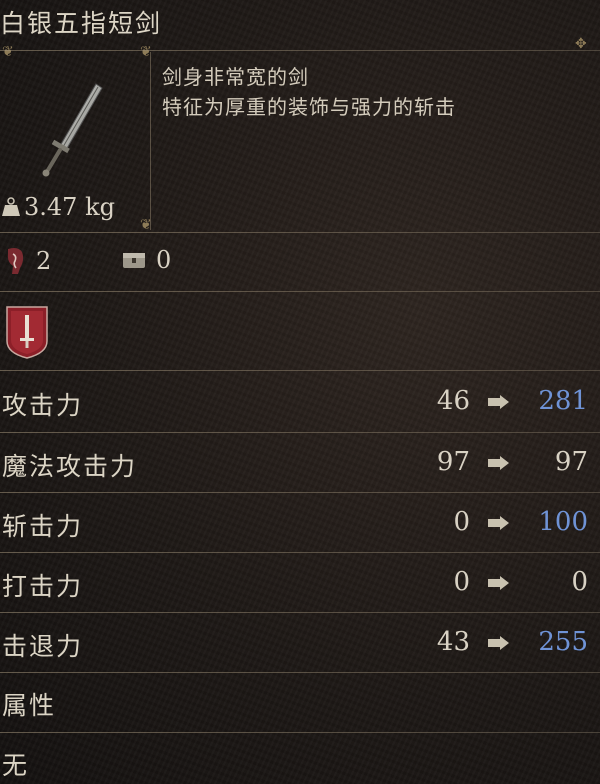 The height and width of the screenshot is (784, 600). I want to click on stat-new-value: 0, so click(579, 582).